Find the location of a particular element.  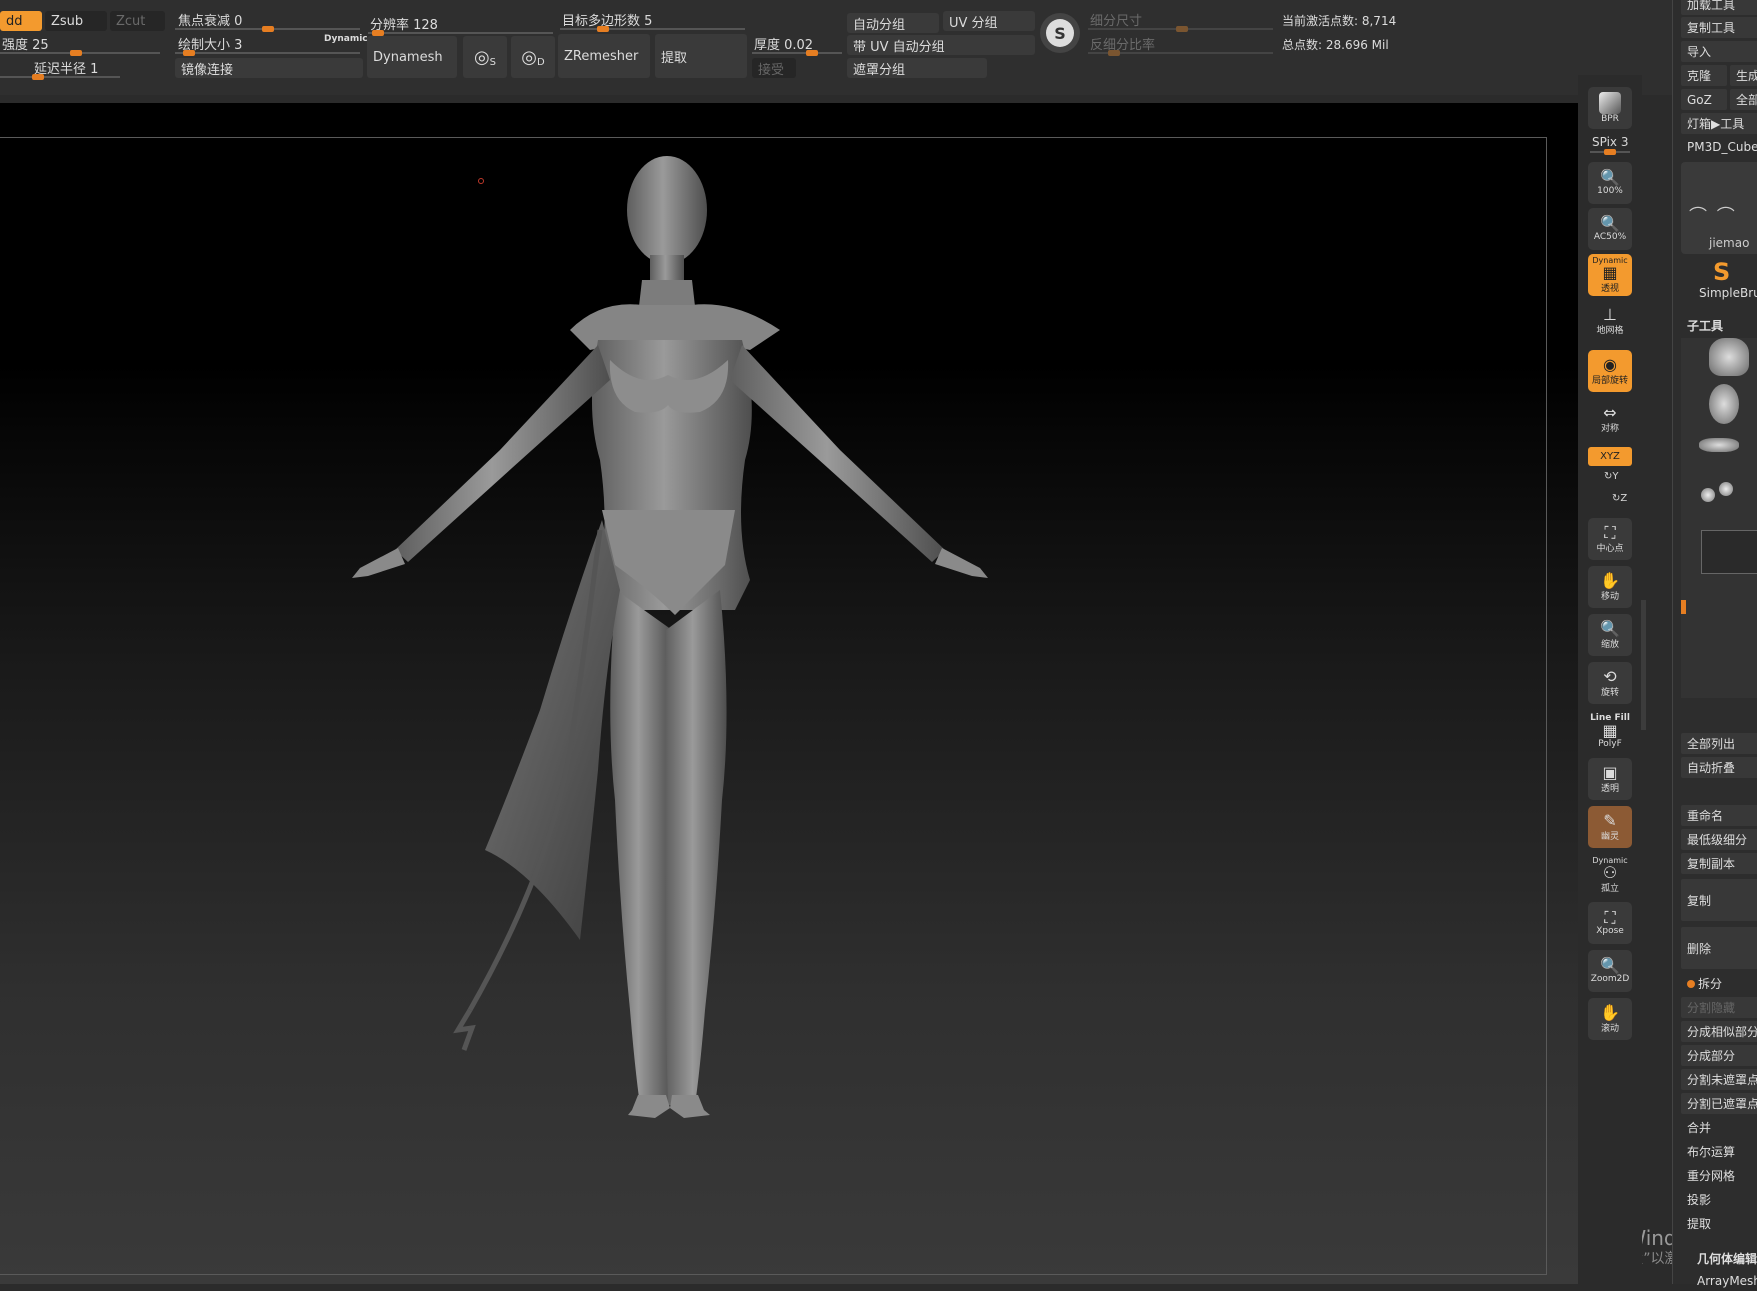

subtool-item-torso is located at coordinates (1729, 357).